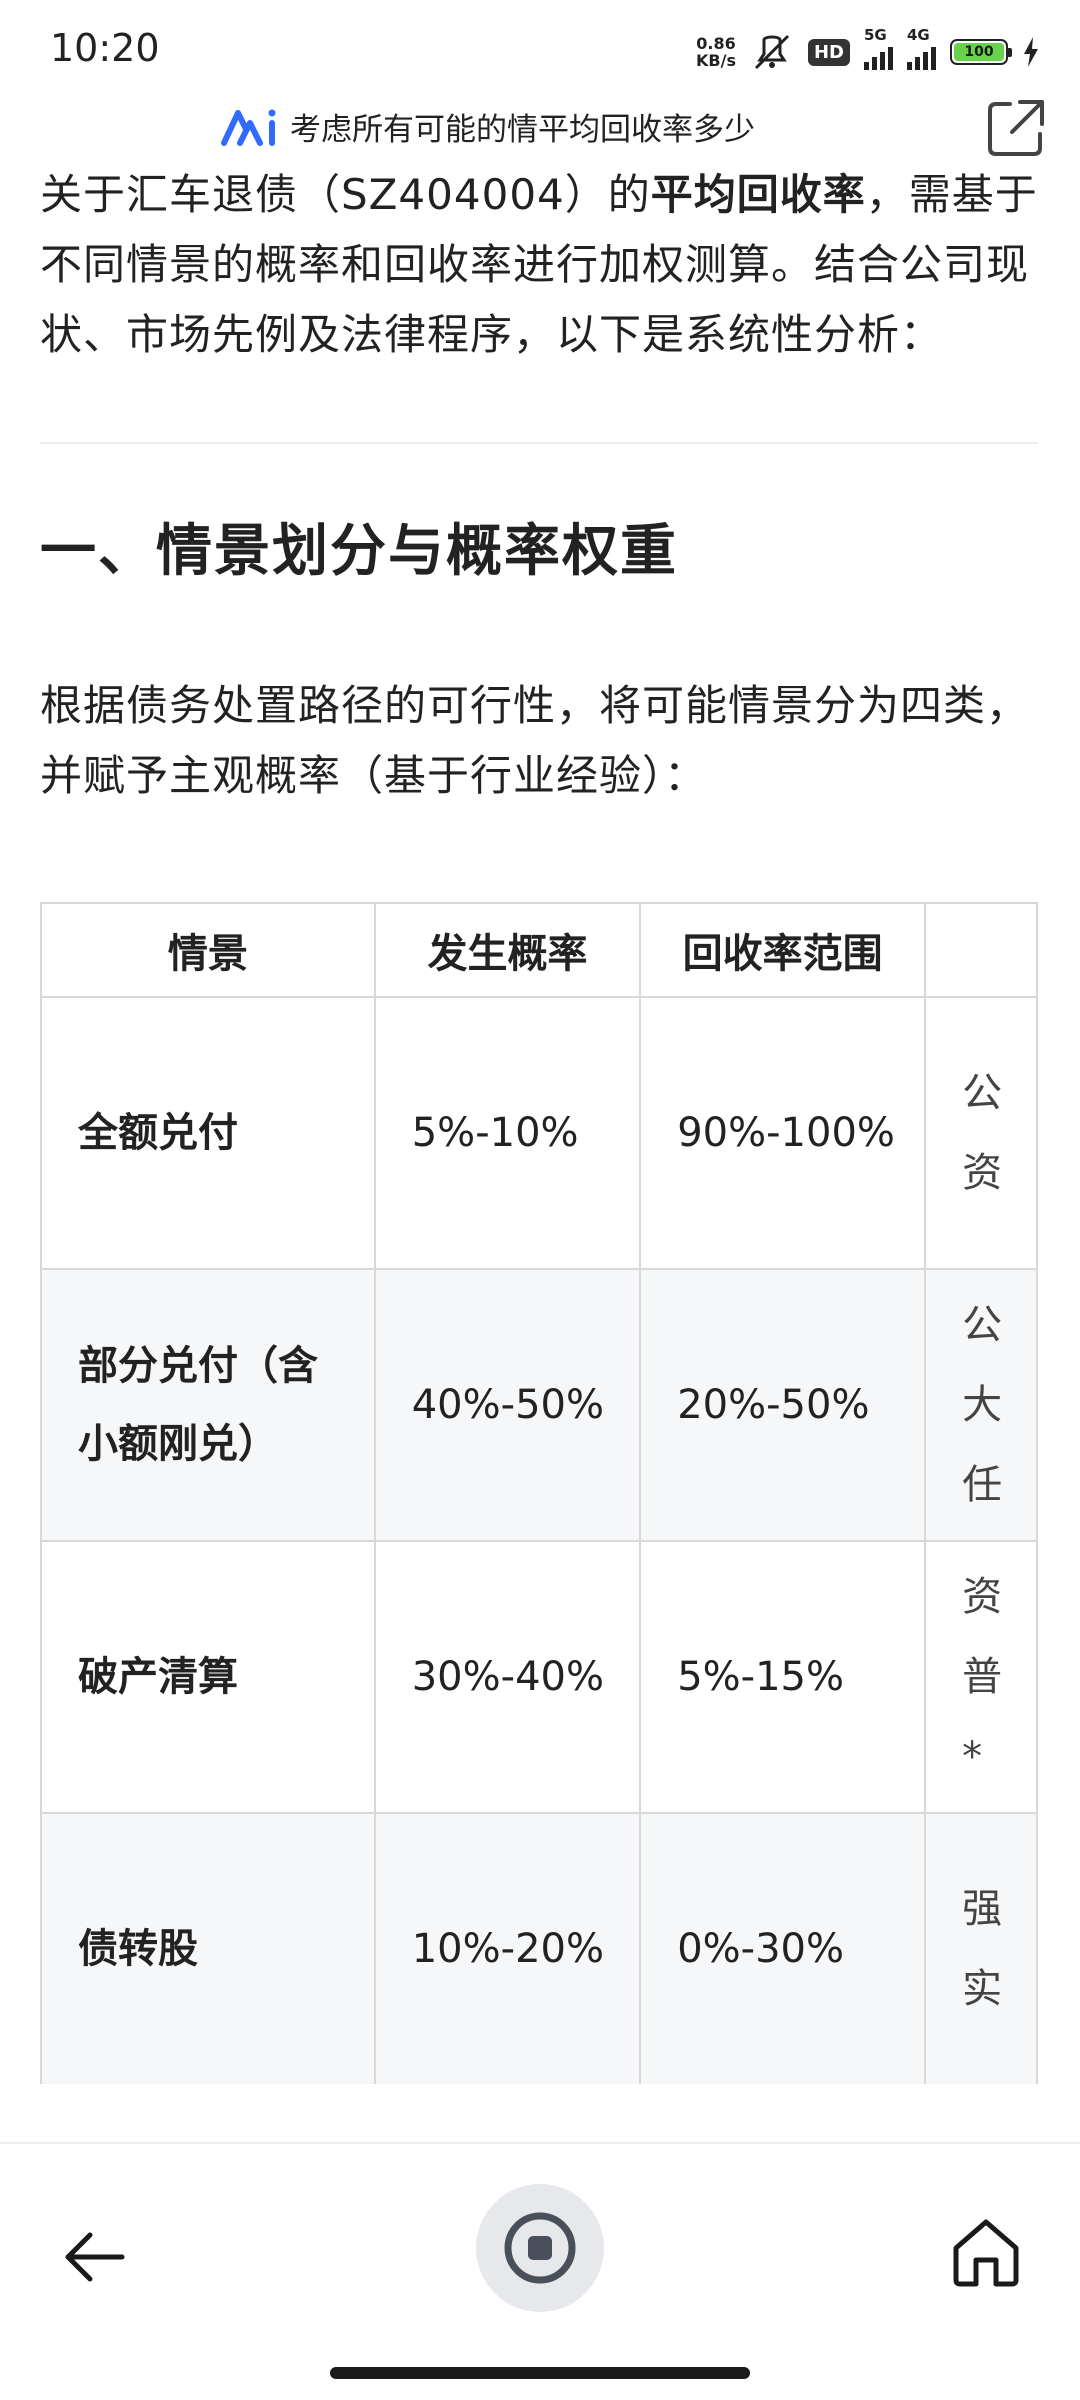 This screenshot has height=2400, width=1080. I want to click on section-intro: 根据债务处置路径的可行性，将可能情景分为四类，并赋予主观概率（基于行业经验）：, so click(535, 740).